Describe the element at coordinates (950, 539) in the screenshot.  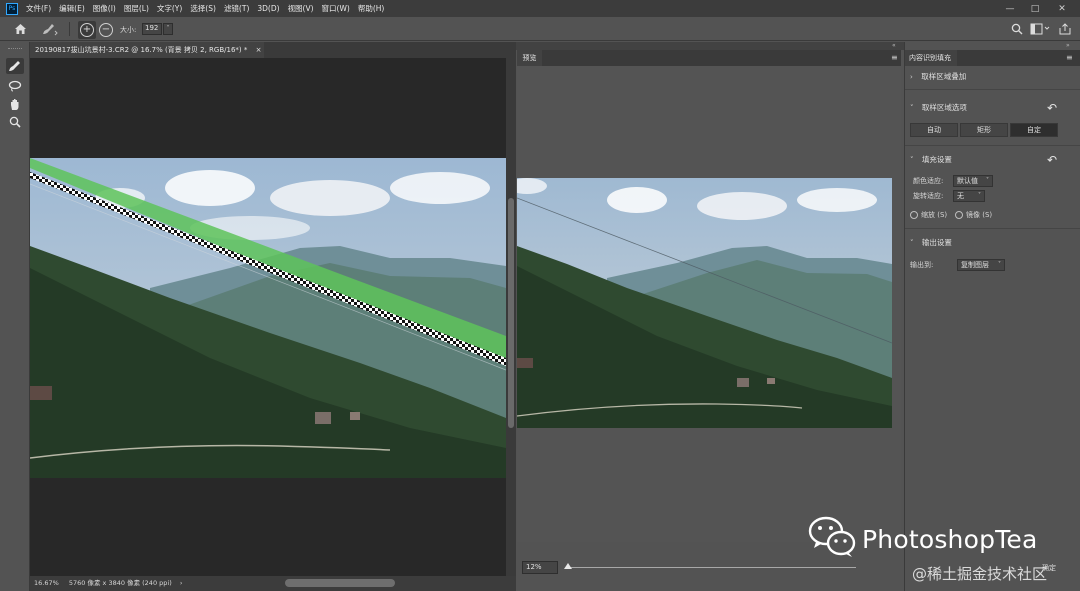
I see `watermark-title: PhotoshopTea` at that location.